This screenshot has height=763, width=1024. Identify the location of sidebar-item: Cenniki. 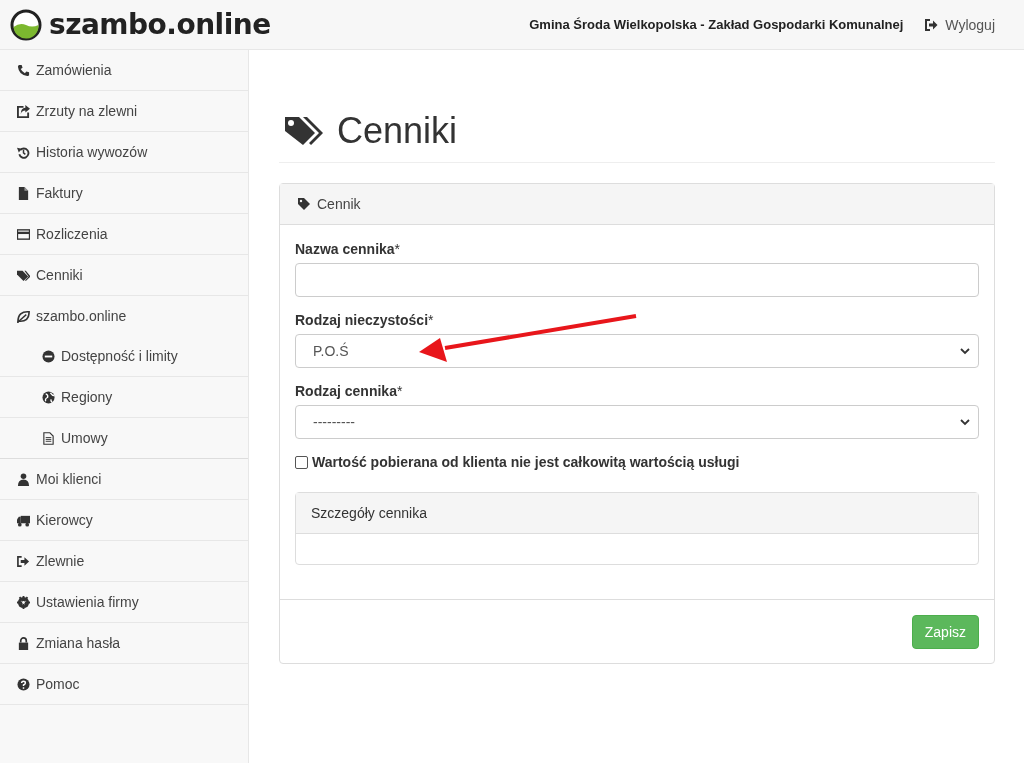
(124, 275).